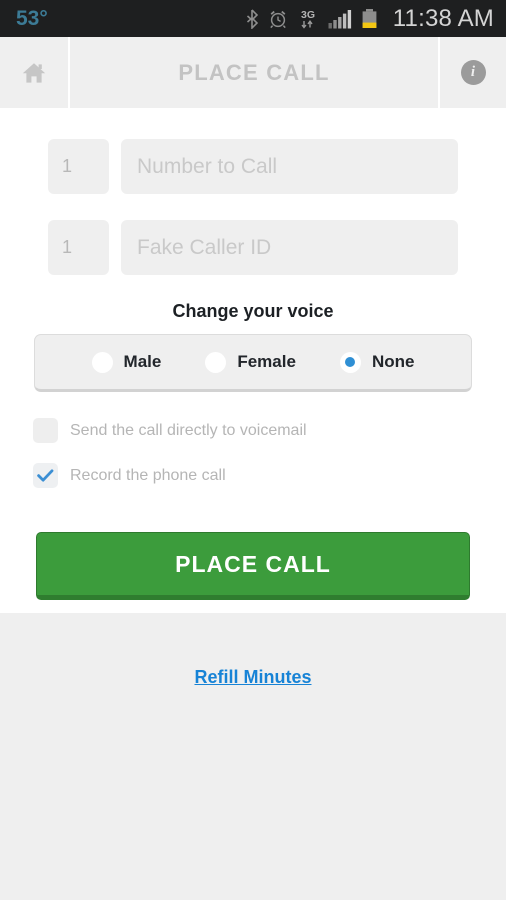 This screenshot has height=900, width=506. I want to click on status-bar: 53° 3G 11:38 AM, so click(253, 18).